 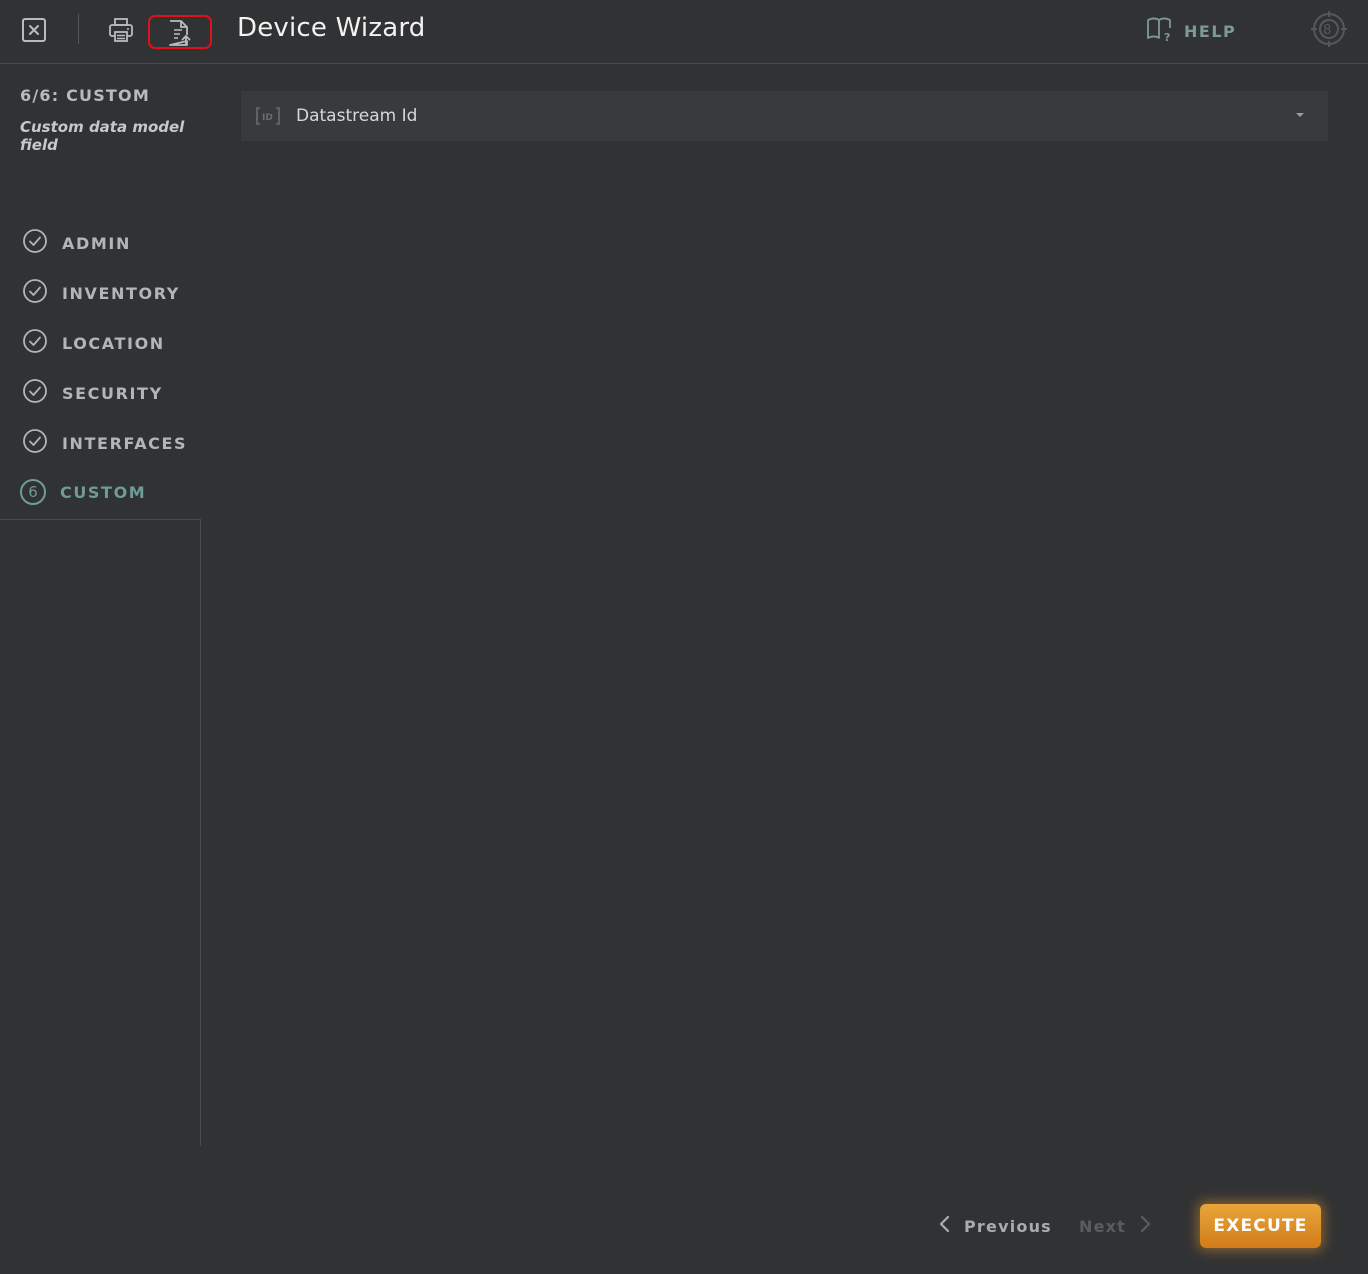 What do you see at coordinates (103, 492) in the screenshot?
I see `sidebar-item-label: CUSTOM` at bounding box center [103, 492].